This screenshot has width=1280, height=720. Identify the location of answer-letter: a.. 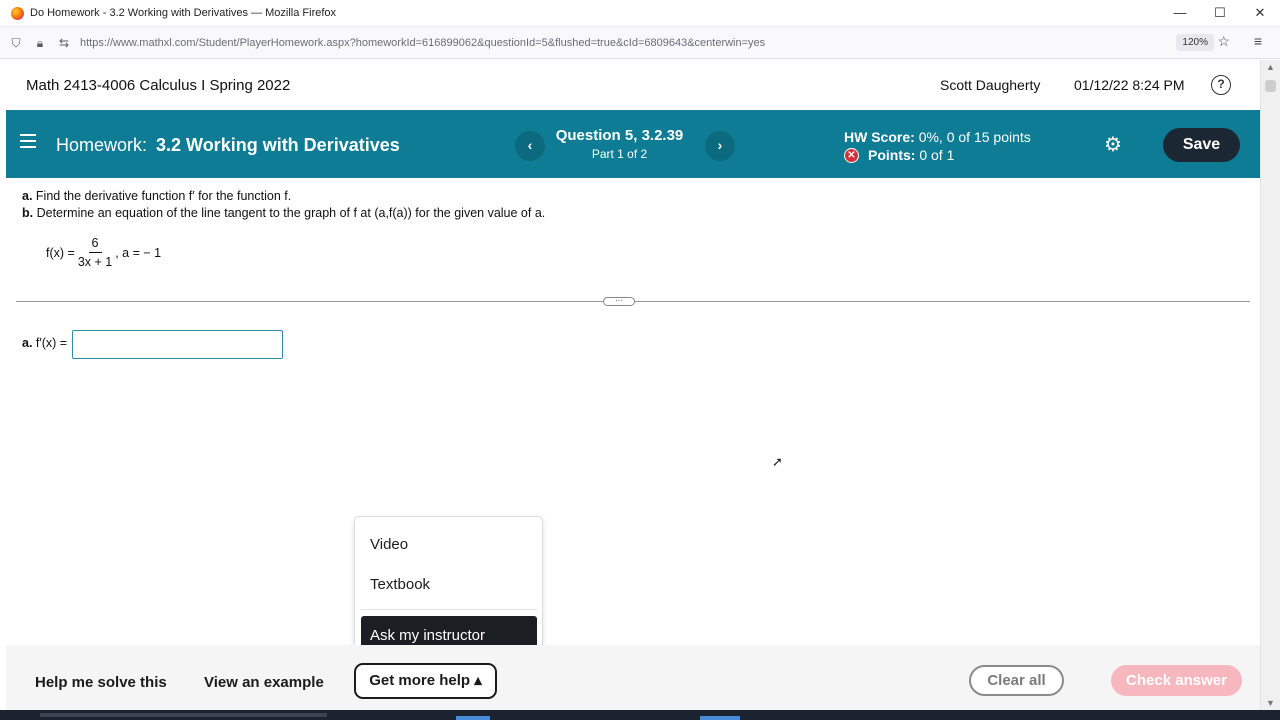
(27, 343).